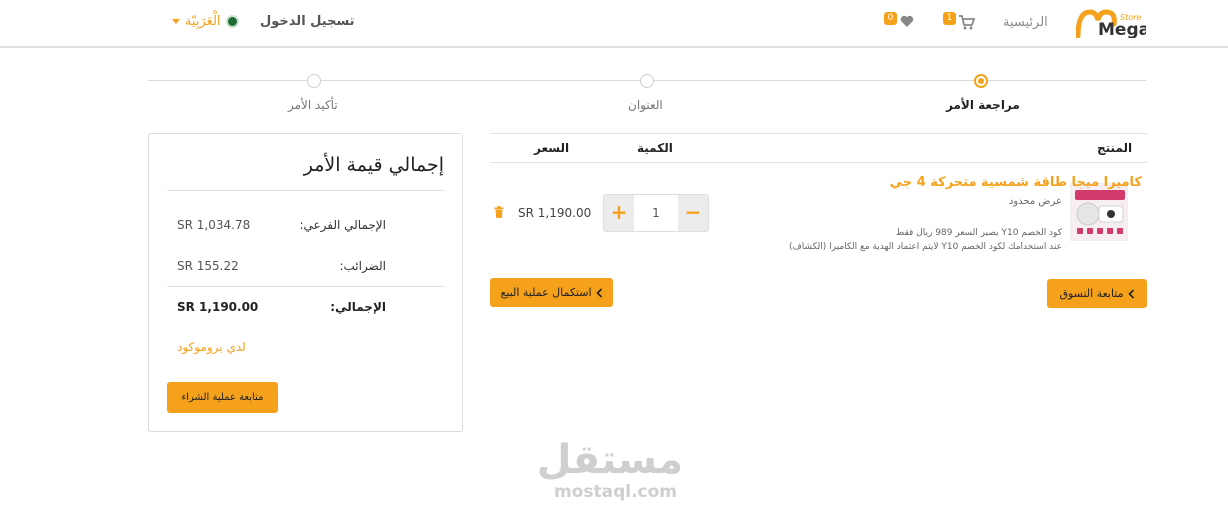  What do you see at coordinates (645, 105) in the screenshot?
I see `step-label-address: العنوان` at bounding box center [645, 105].